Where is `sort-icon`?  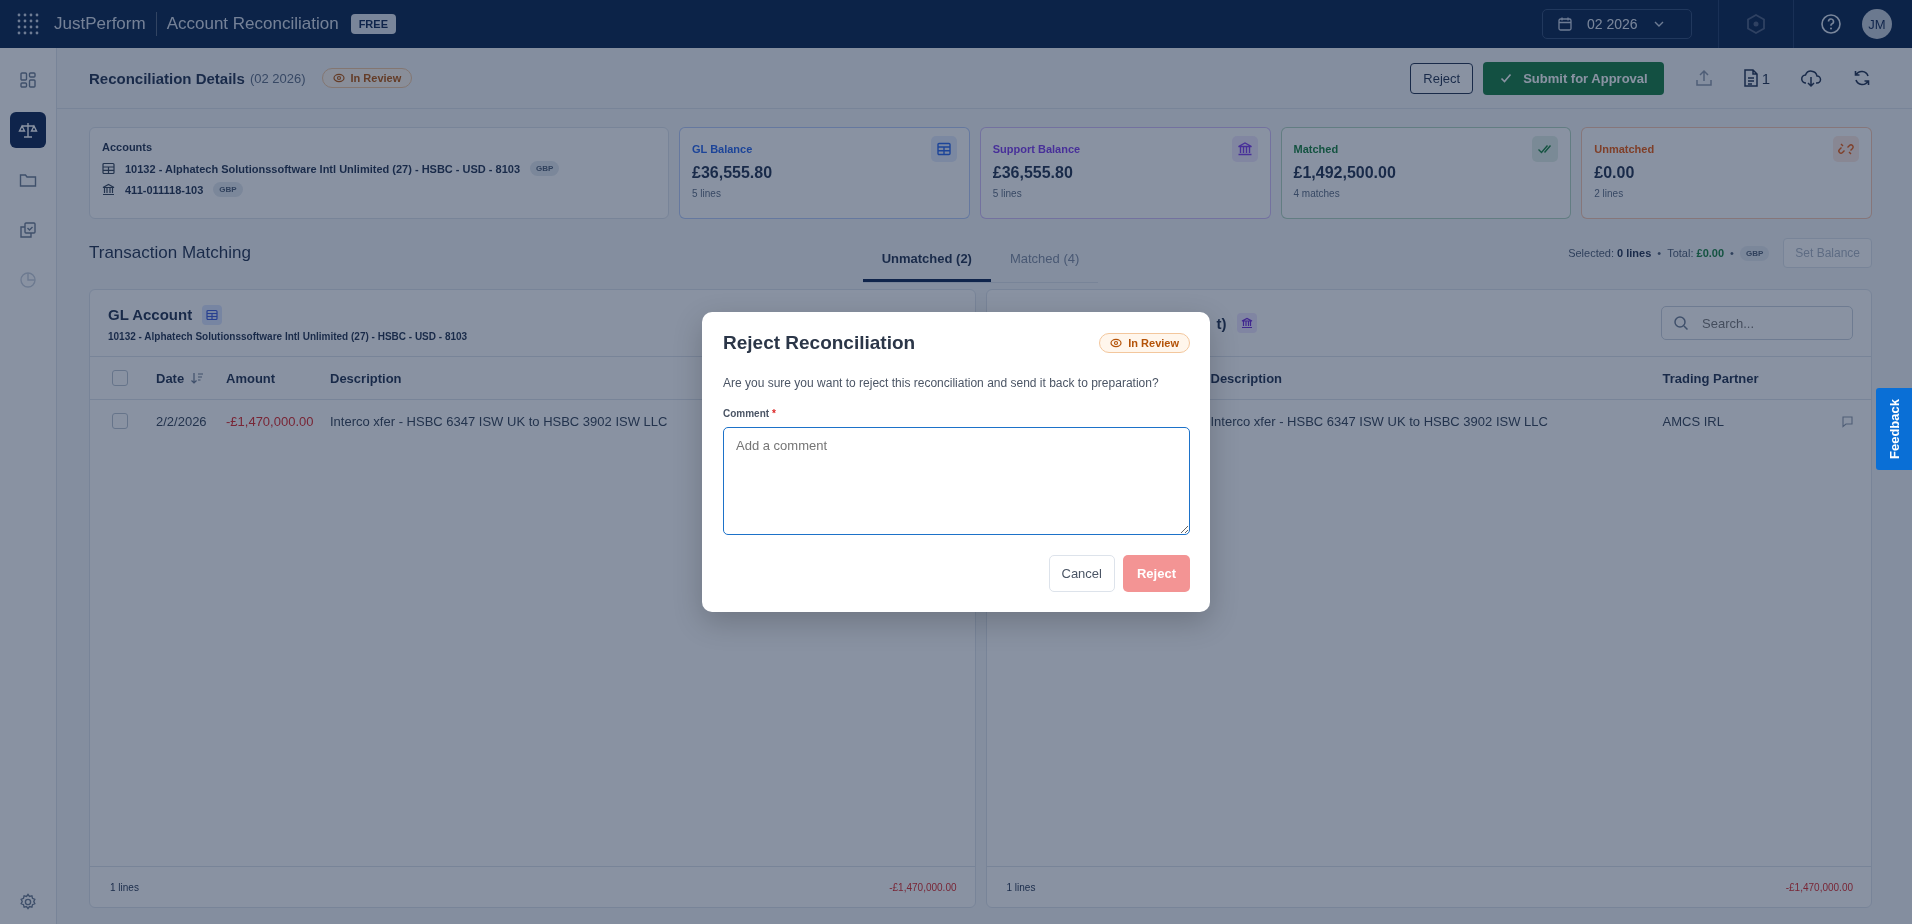 sort-icon is located at coordinates (197, 378).